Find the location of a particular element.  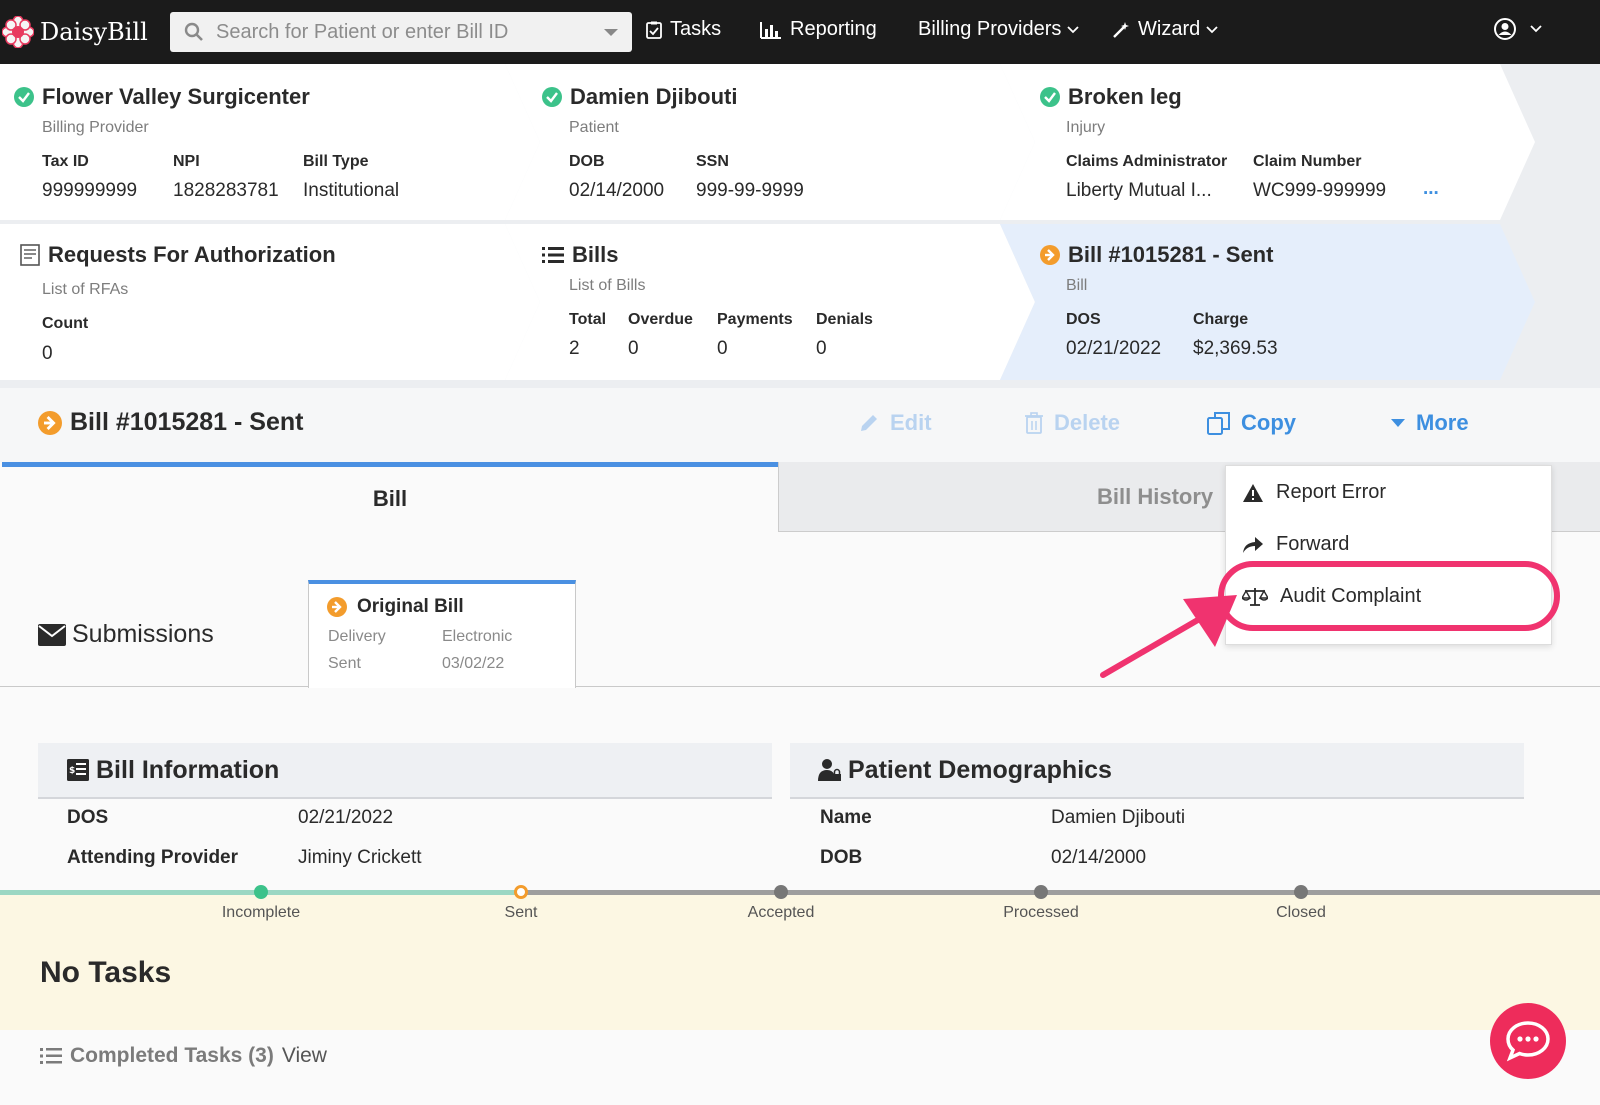

bill-information-title: Bill Information is located at coordinates (188, 769).